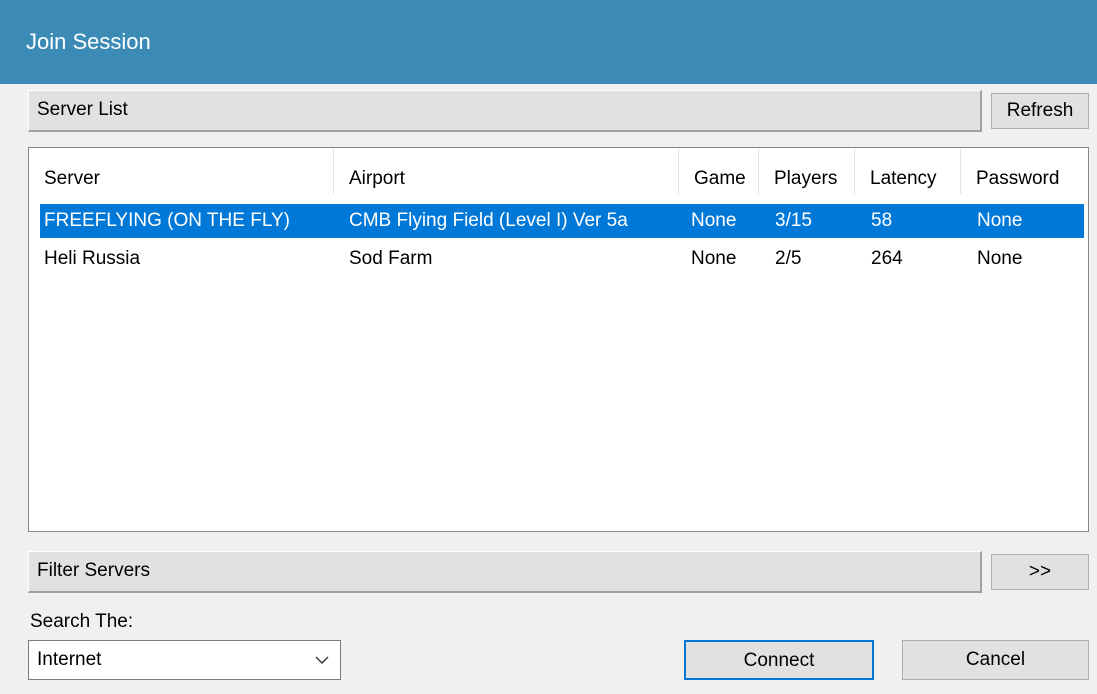 This screenshot has width=1097, height=694. What do you see at coordinates (887, 258) in the screenshot?
I see `cell-latency: 264` at bounding box center [887, 258].